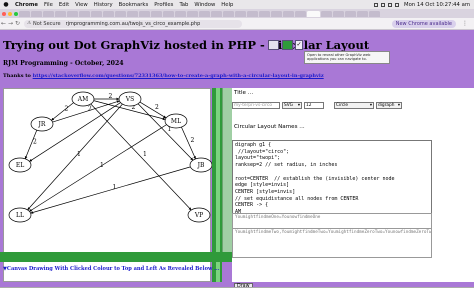  I want to click on battery-icon, so click(397, 4).